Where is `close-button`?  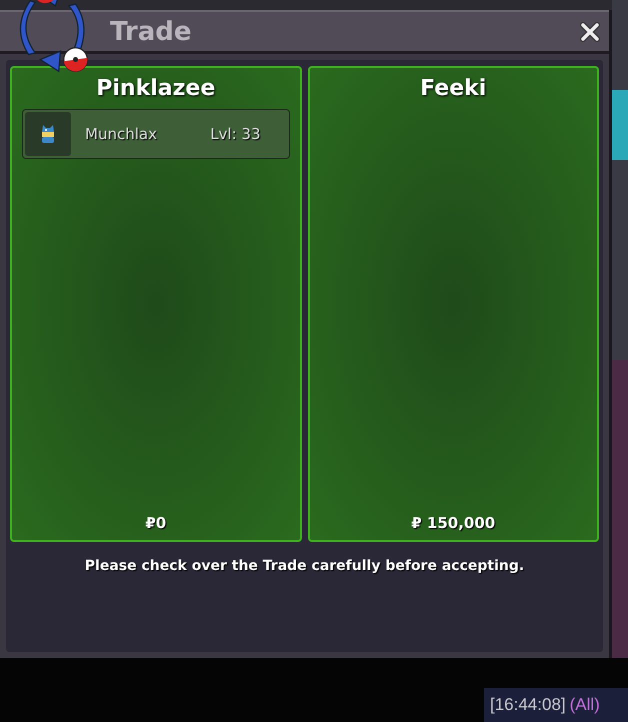
close-button is located at coordinates (590, 31).